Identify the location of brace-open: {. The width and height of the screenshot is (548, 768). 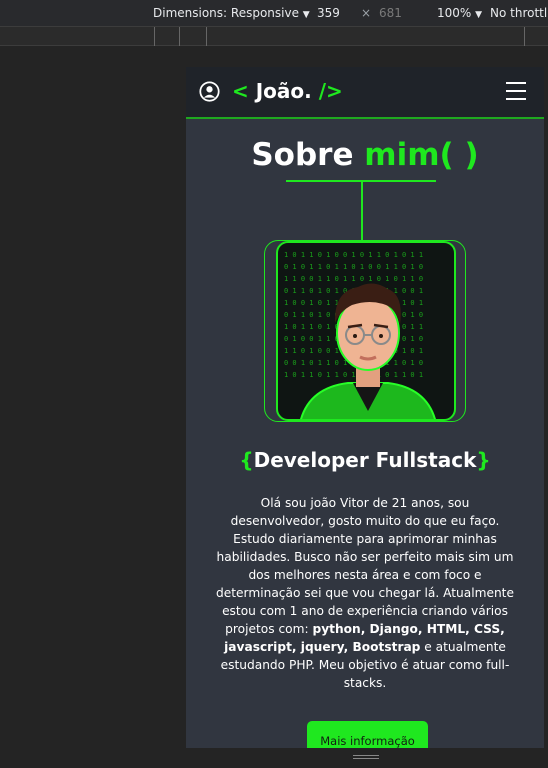
(246, 460).